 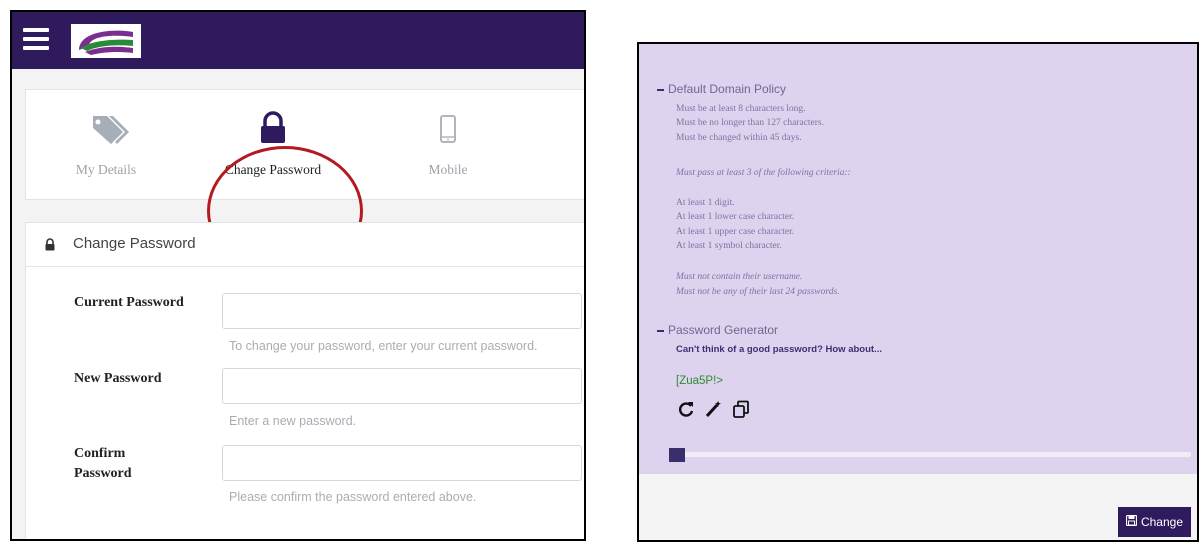 I want to click on mobile-icon, so click(x=448, y=128).